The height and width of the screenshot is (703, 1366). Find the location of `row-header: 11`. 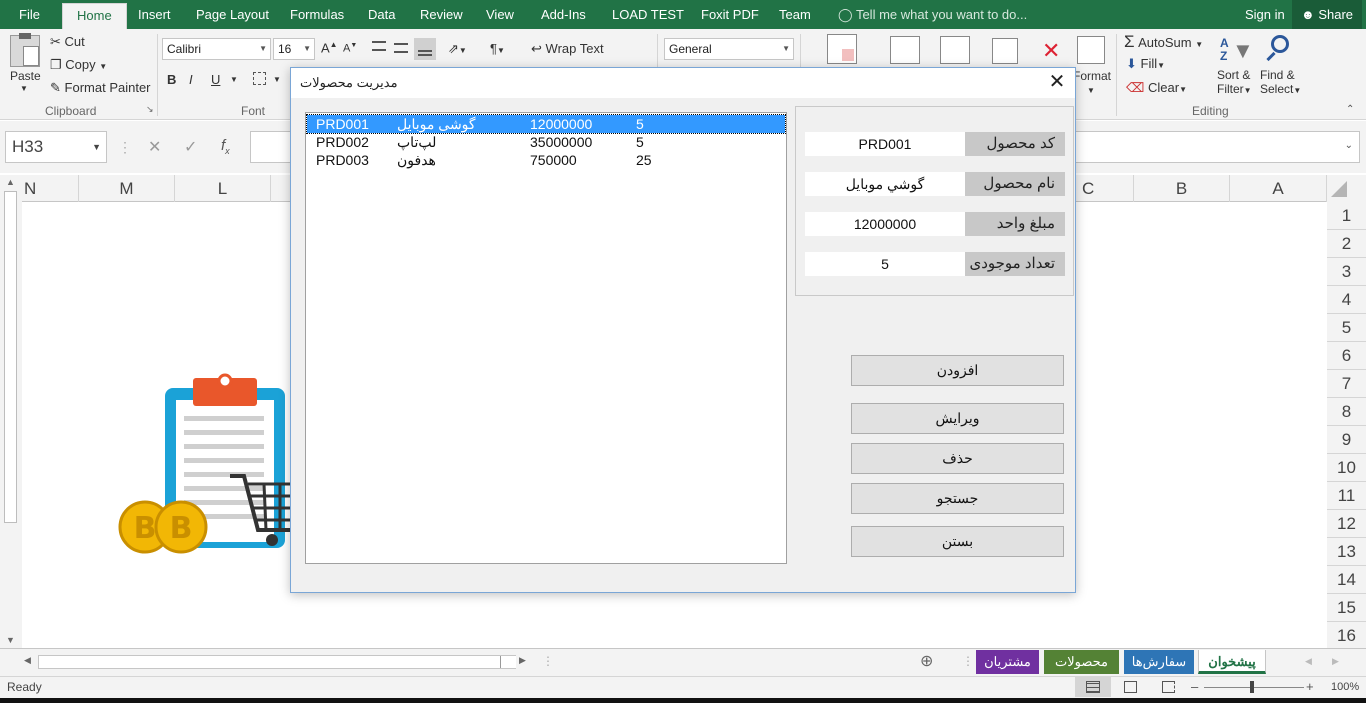

row-header: 11 is located at coordinates (1346, 496).